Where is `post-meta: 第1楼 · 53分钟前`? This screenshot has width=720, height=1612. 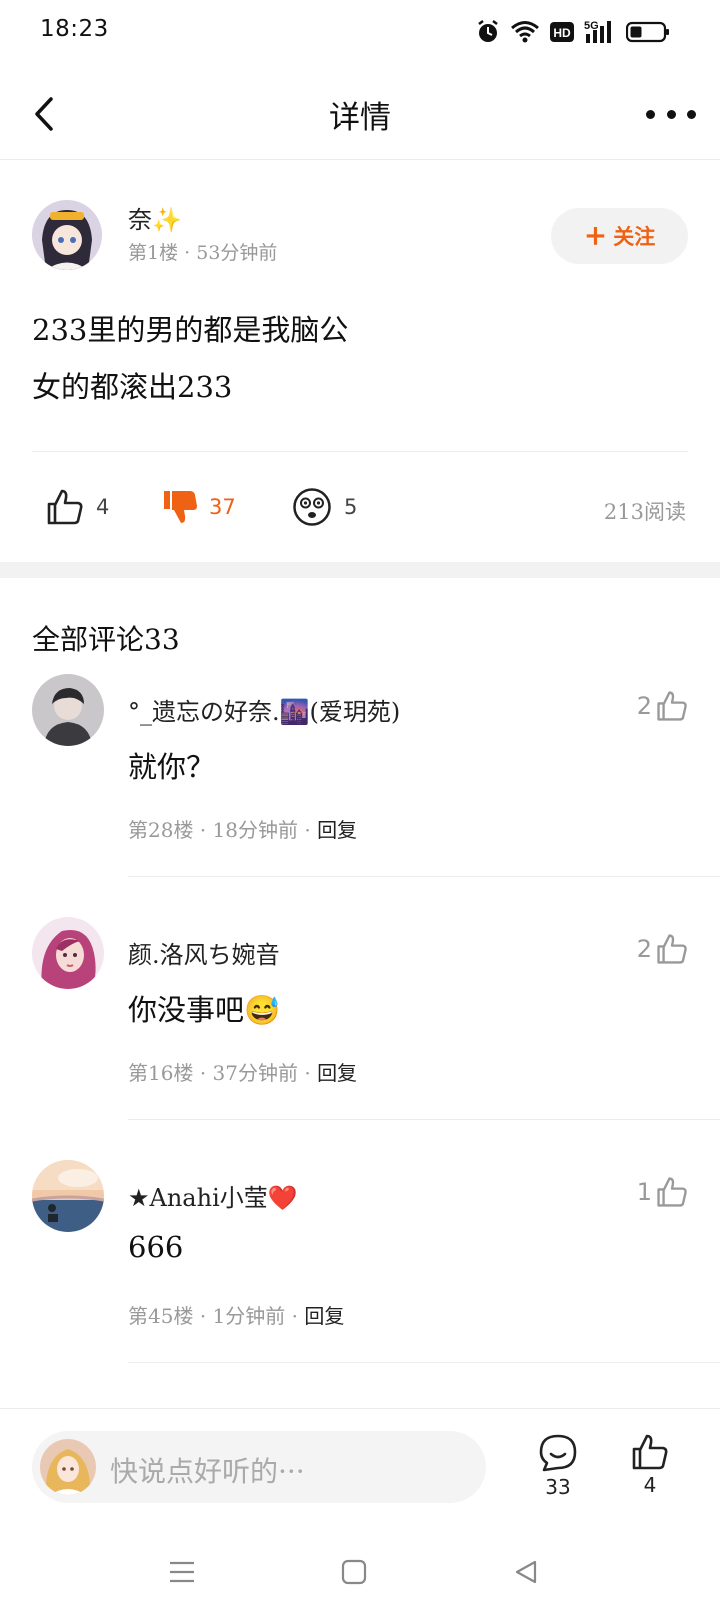 post-meta: 第1楼 · 53分钟前 is located at coordinates (202, 251).